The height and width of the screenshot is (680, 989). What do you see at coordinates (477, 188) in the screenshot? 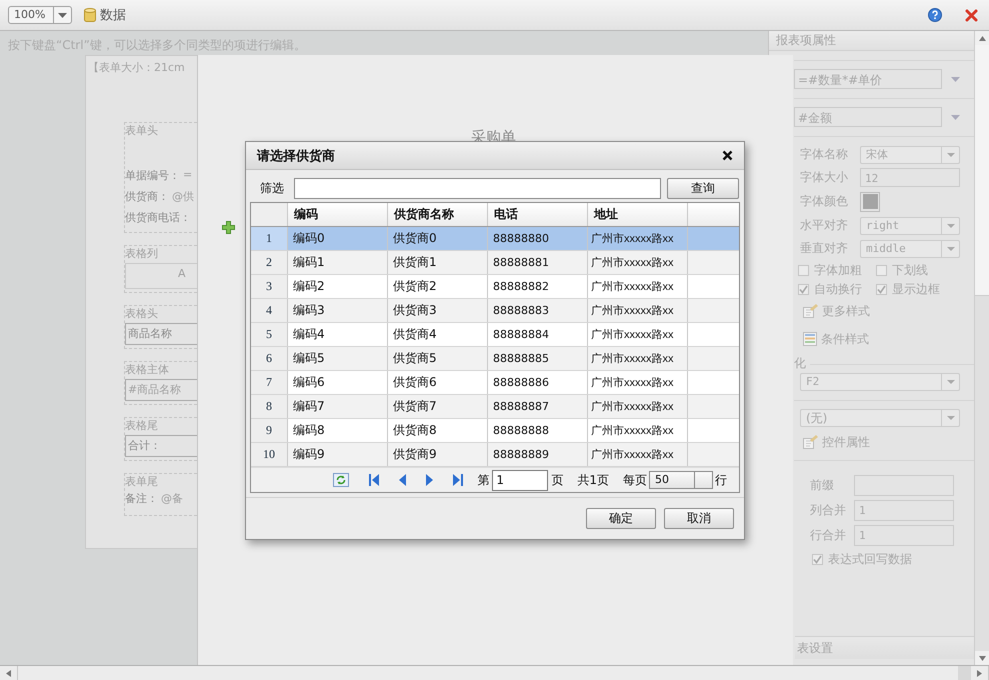
I see `filter-field` at bounding box center [477, 188].